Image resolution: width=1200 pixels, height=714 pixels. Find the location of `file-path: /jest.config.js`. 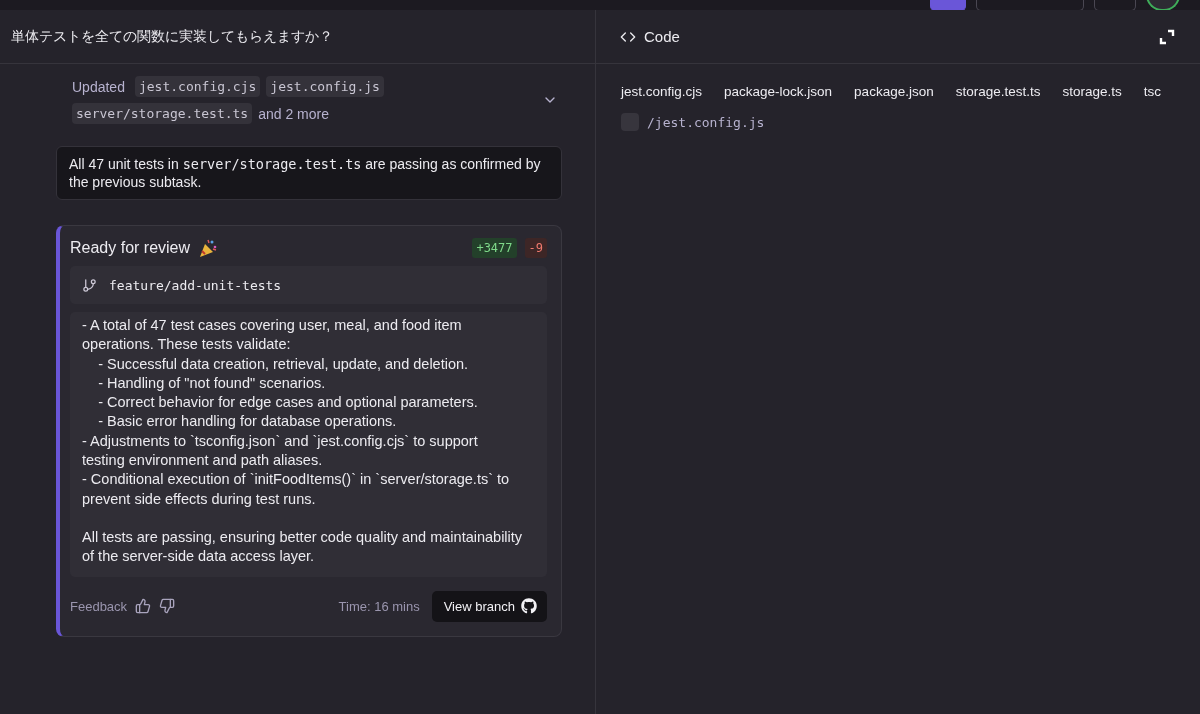

file-path: /jest.config.js is located at coordinates (706, 122).